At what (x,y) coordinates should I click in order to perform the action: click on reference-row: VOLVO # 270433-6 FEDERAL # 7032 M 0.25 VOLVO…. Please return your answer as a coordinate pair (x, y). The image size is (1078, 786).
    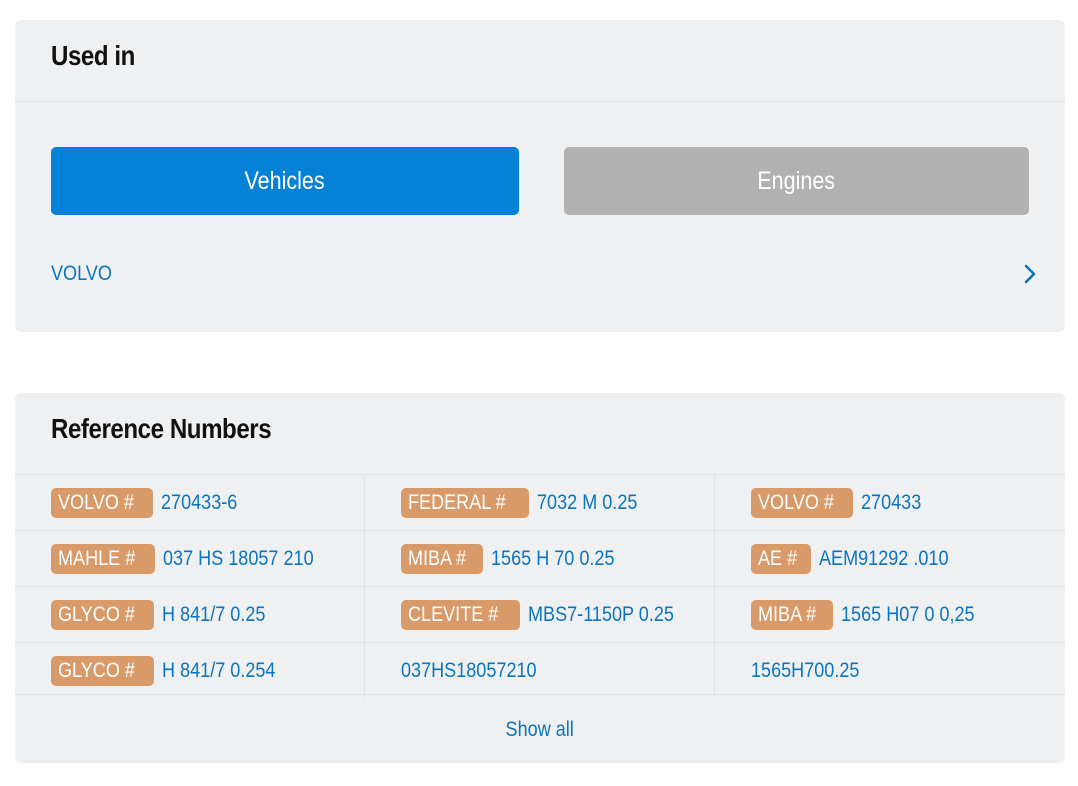
    Looking at the image, I should click on (540, 502).